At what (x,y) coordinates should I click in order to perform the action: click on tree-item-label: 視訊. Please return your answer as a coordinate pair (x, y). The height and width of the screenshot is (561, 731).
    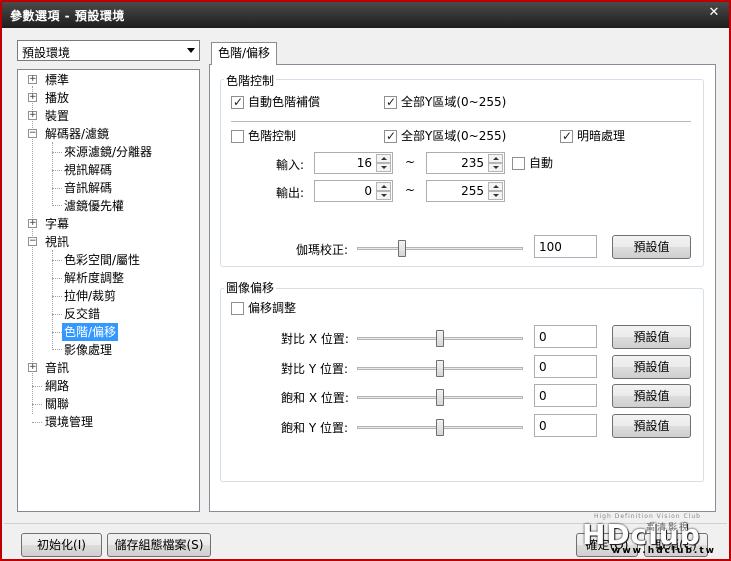
    Looking at the image, I should click on (57, 242).